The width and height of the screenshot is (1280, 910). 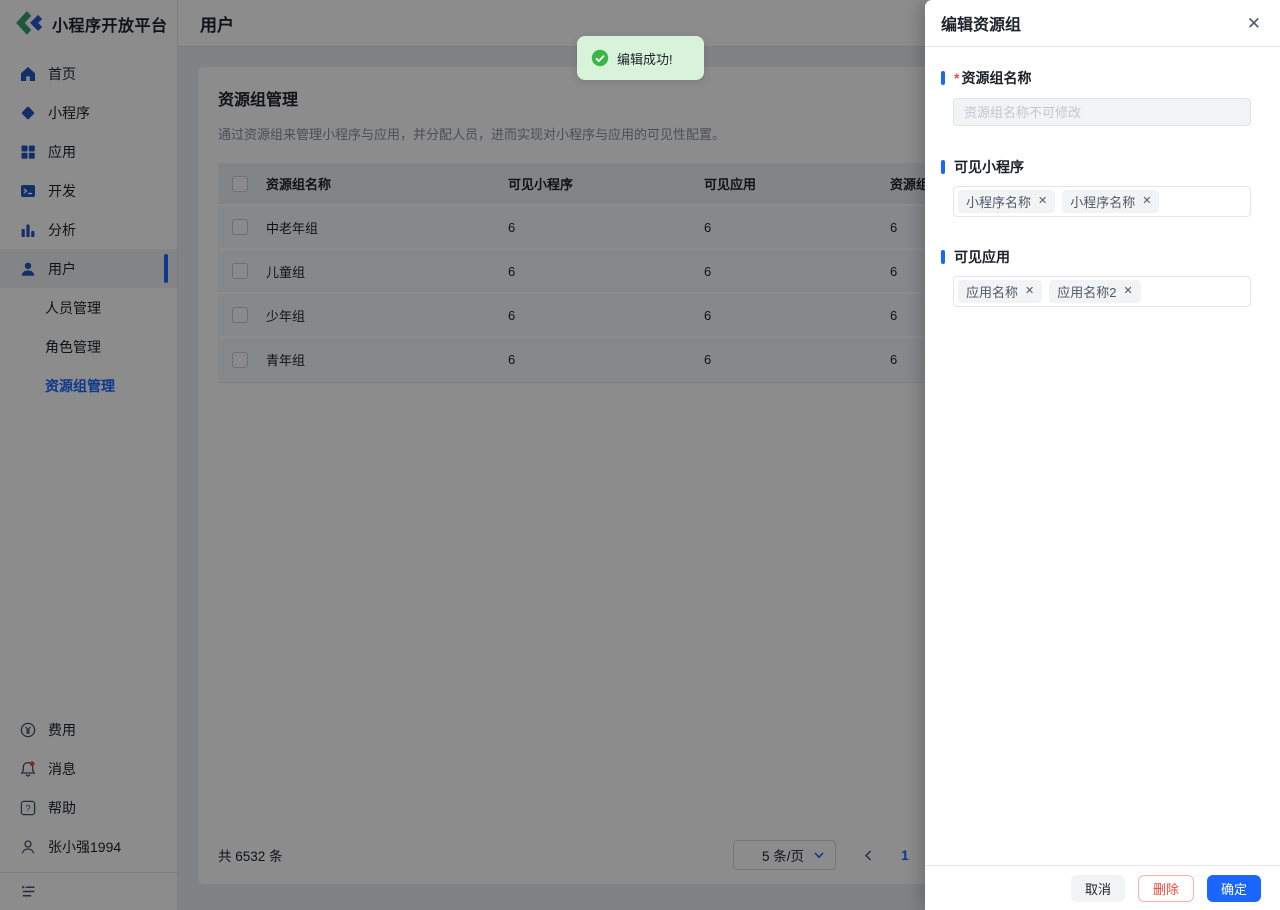 What do you see at coordinates (957, 78) in the screenshot?
I see `required-asterisk: *` at bounding box center [957, 78].